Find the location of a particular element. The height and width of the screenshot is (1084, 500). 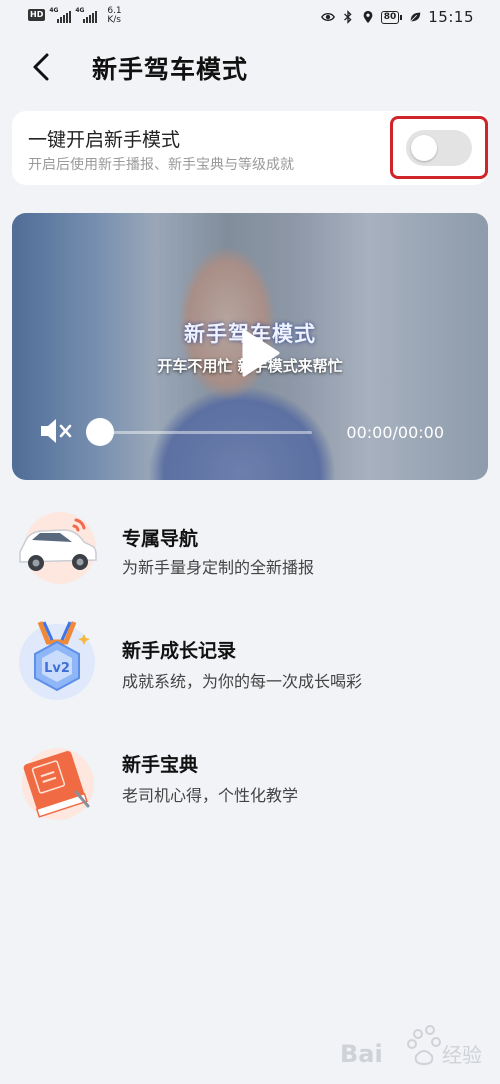

eye-icon is located at coordinates (327, 17).